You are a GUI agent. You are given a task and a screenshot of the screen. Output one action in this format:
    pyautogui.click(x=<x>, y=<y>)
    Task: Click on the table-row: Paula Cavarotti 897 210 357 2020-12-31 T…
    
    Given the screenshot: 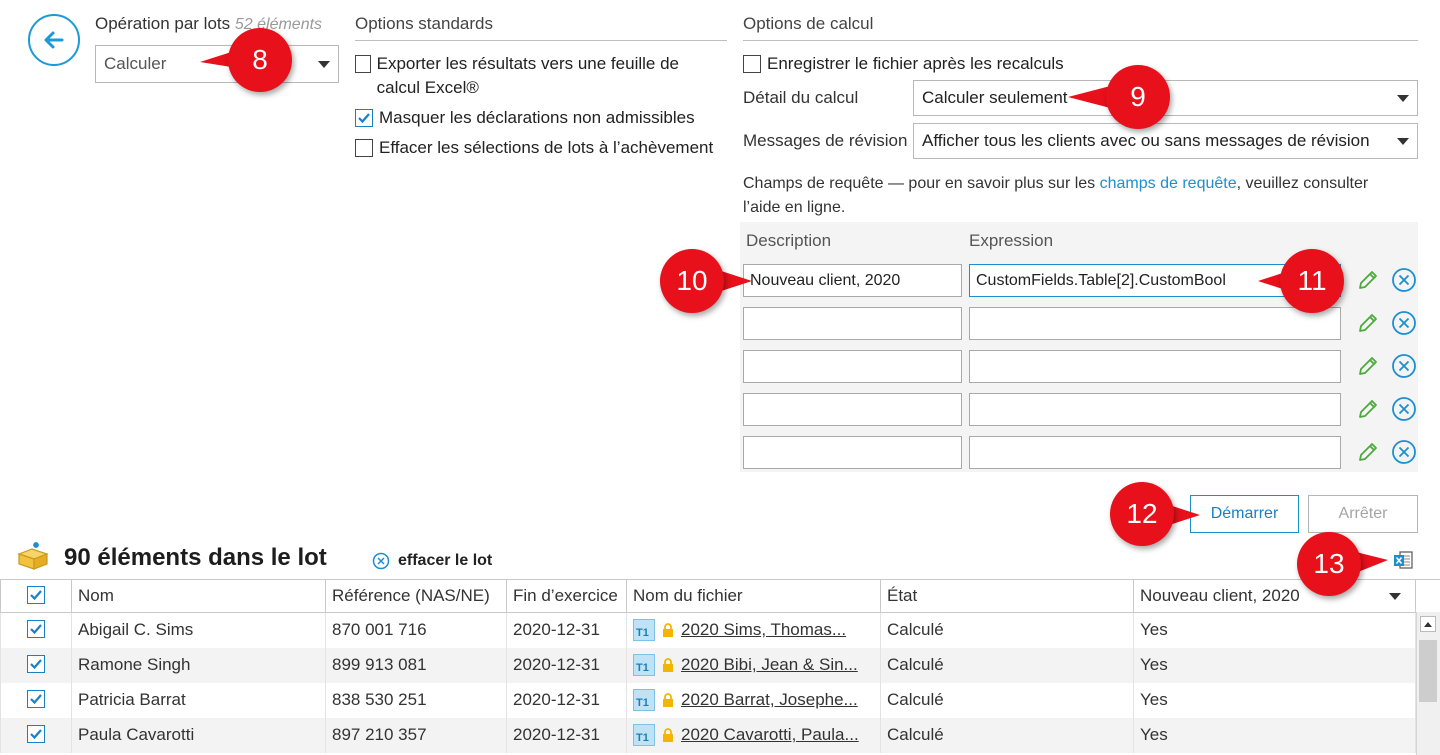 What is the action you would take?
    pyautogui.click(x=720, y=735)
    